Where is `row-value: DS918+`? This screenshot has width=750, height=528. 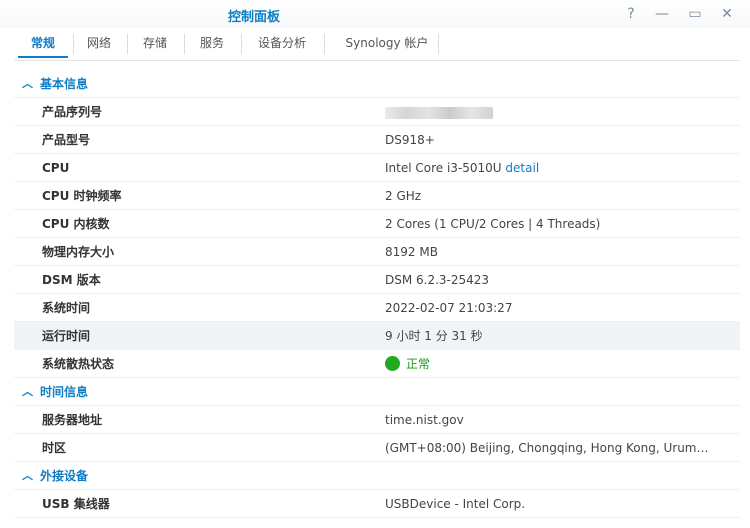 row-value: DS918+ is located at coordinates (410, 140).